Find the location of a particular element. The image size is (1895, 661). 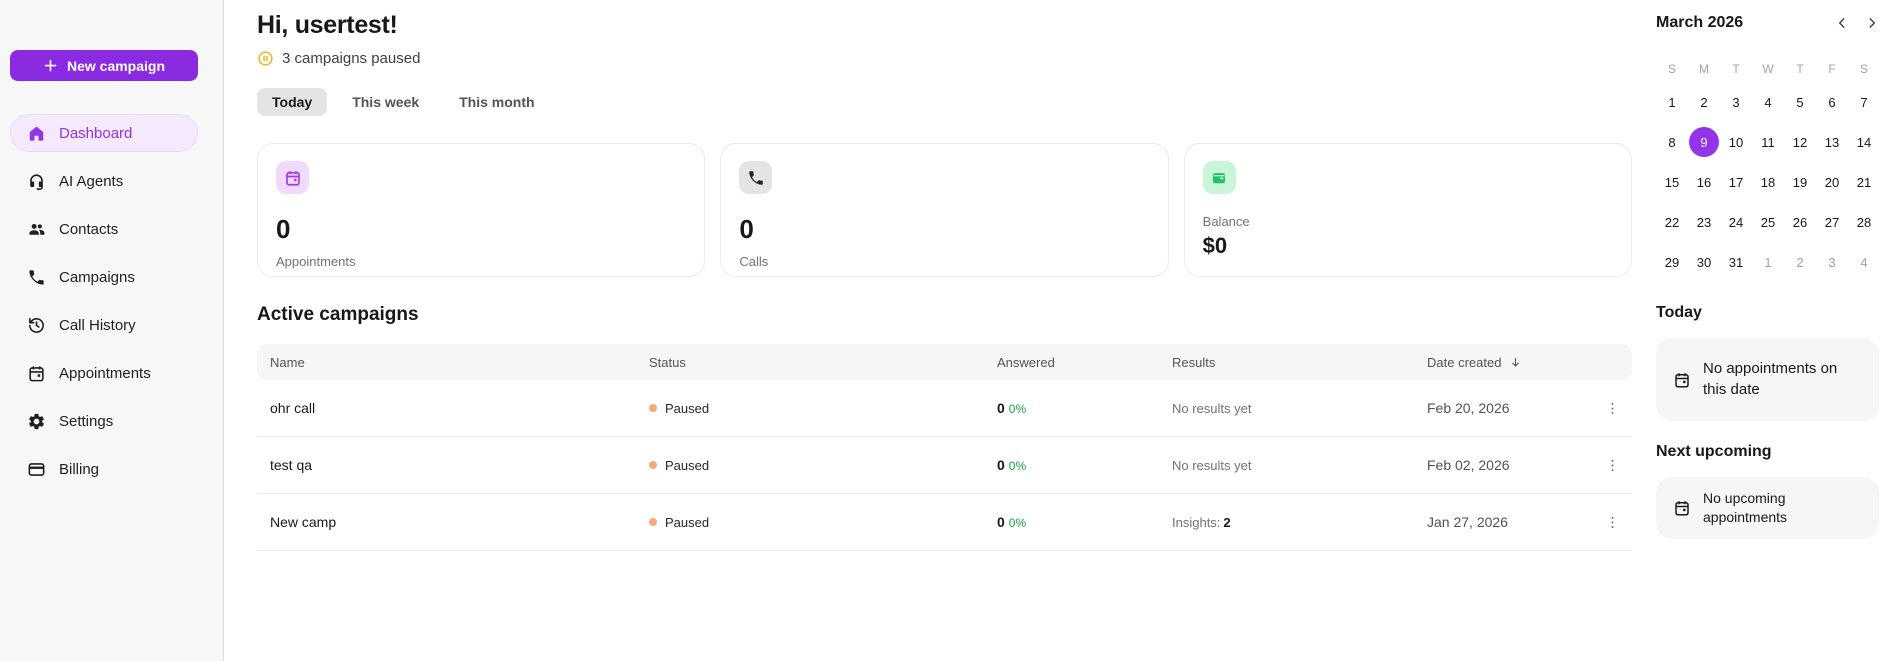

calendar-day: 30 is located at coordinates (1704, 262).